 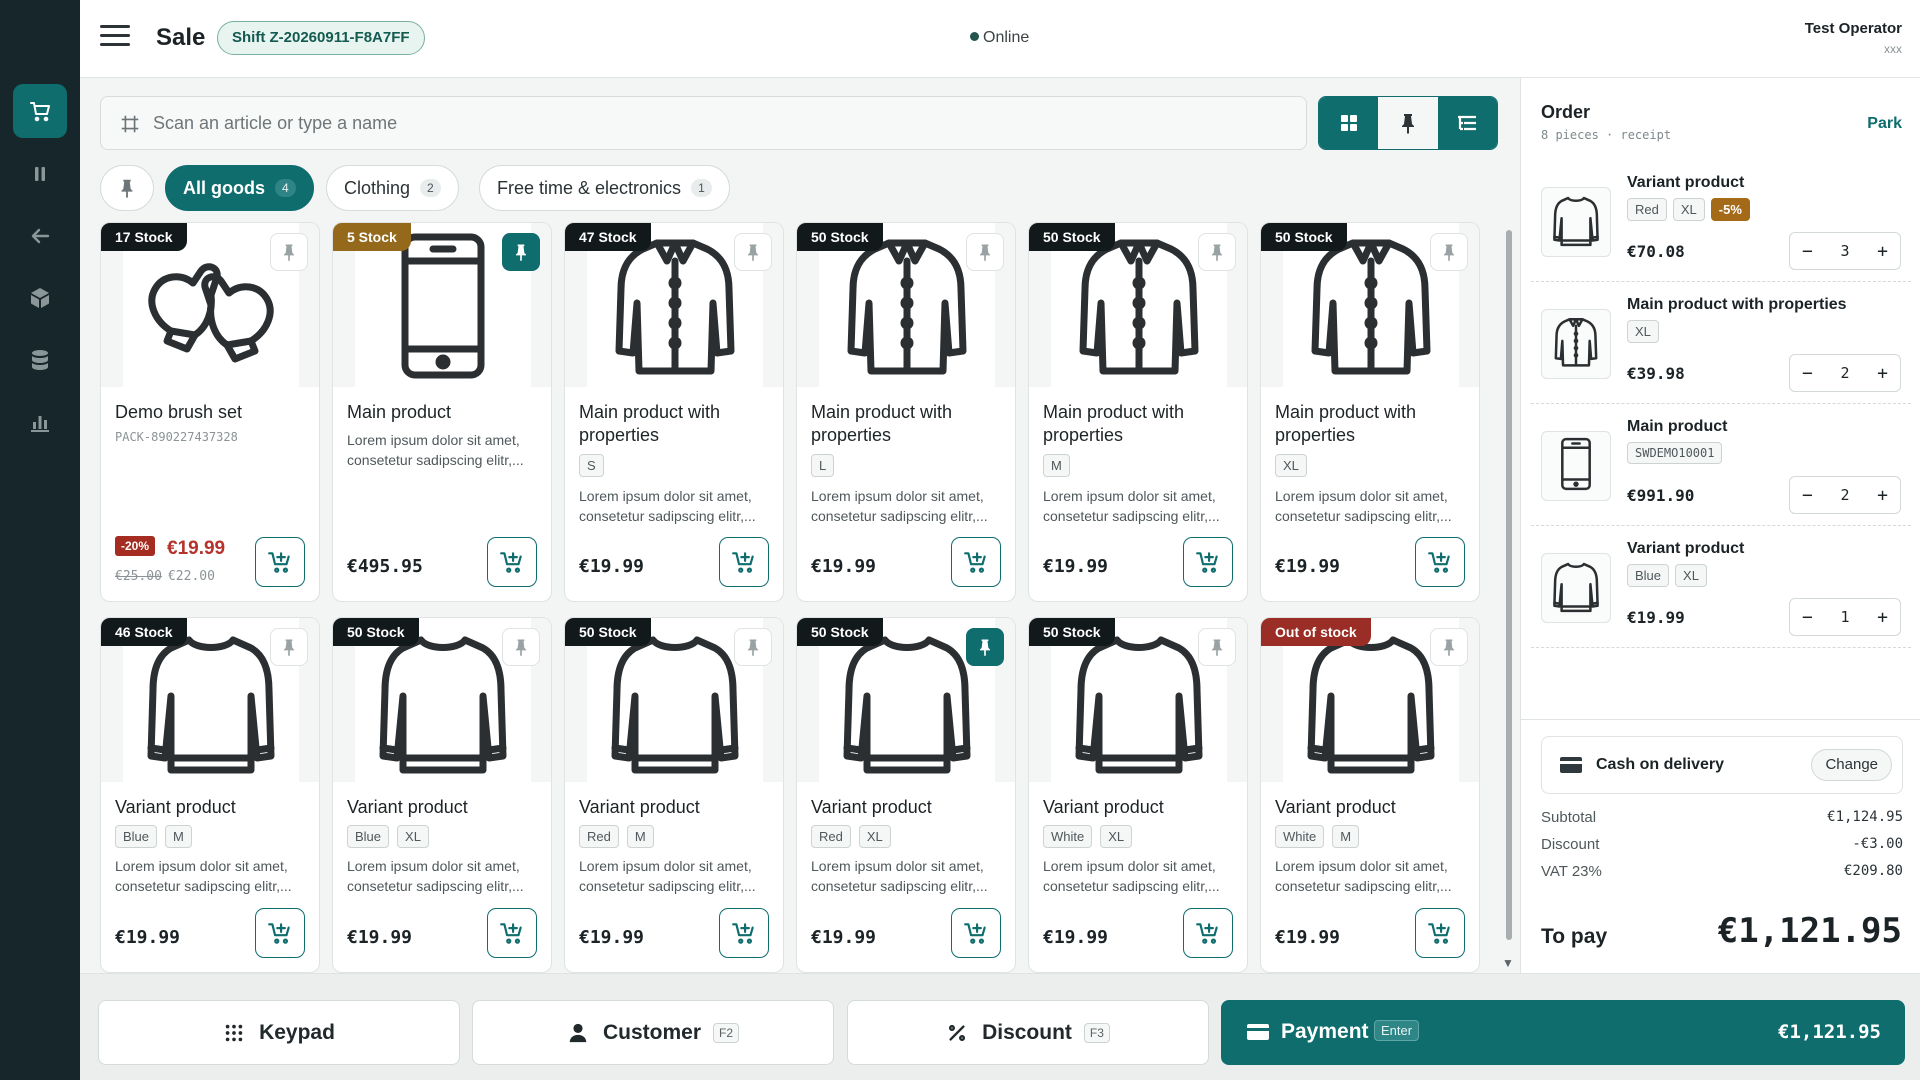 What do you see at coordinates (165, 576) in the screenshot?
I see `old-price: €25.00 €22.00` at bounding box center [165, 576].